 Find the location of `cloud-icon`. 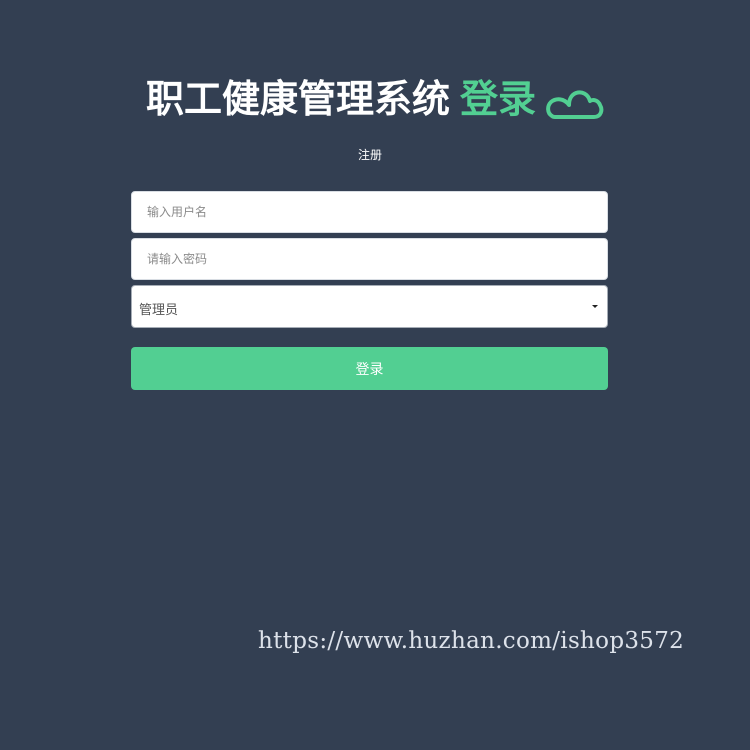

cloud-icon is located at coordinates (575, 104).